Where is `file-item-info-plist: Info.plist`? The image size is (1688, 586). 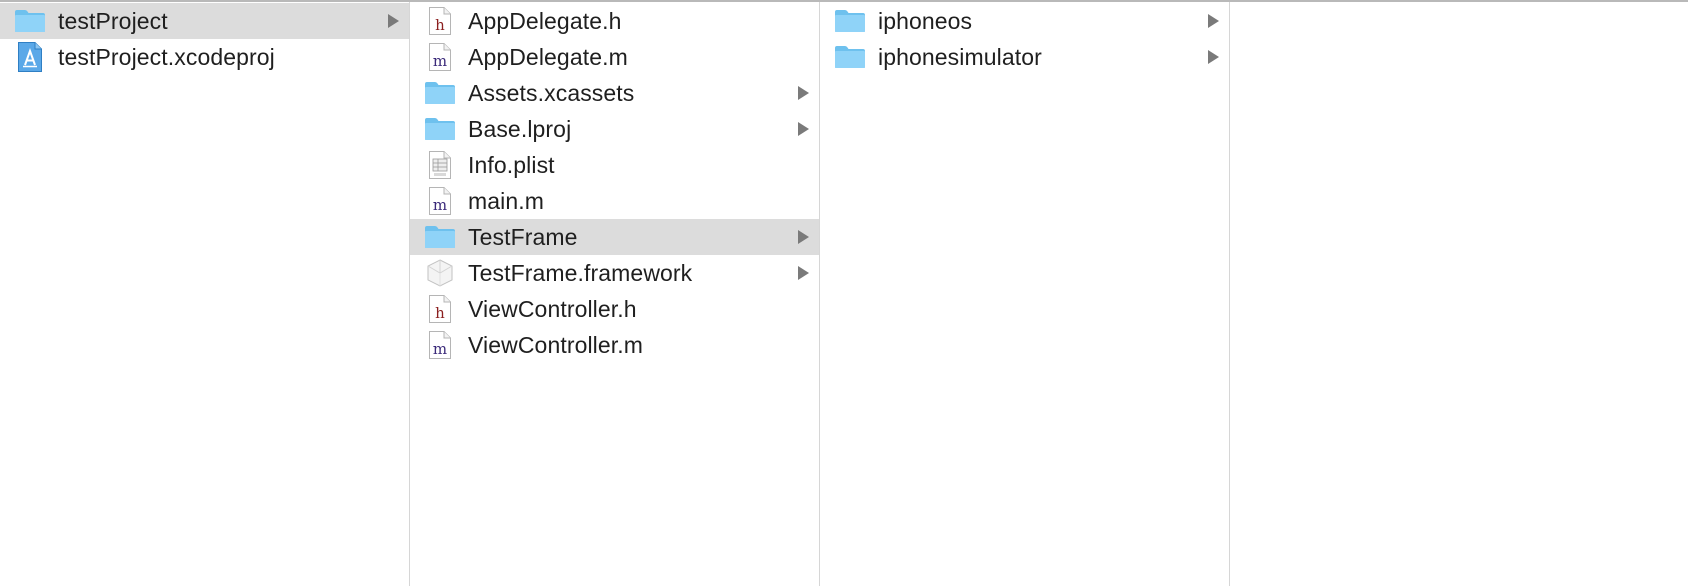 file-item-info-plist: Info.plist is located at coordinates (614, 165).